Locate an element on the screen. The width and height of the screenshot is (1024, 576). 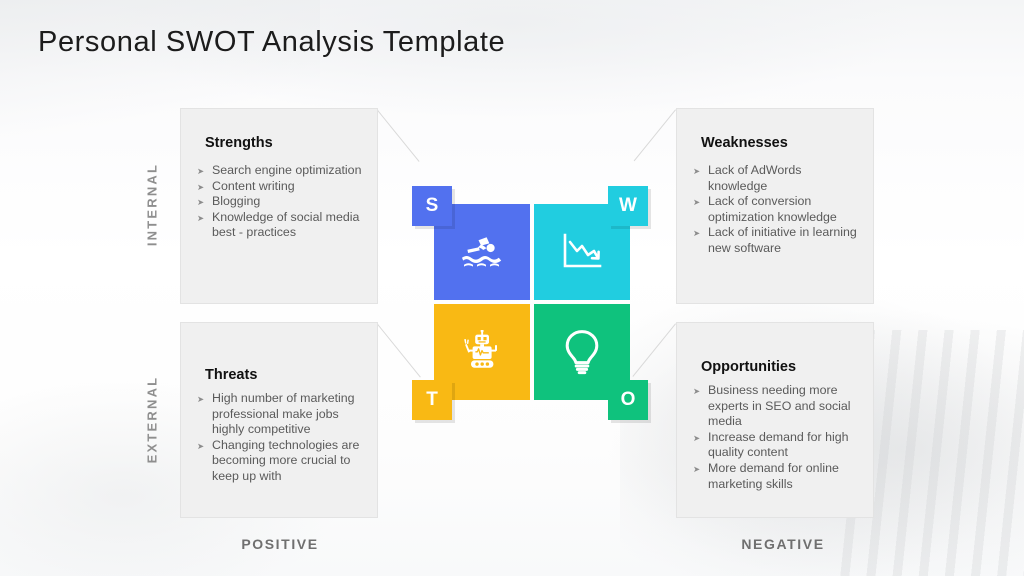
connector-threats is located at coordinates (399, 351).